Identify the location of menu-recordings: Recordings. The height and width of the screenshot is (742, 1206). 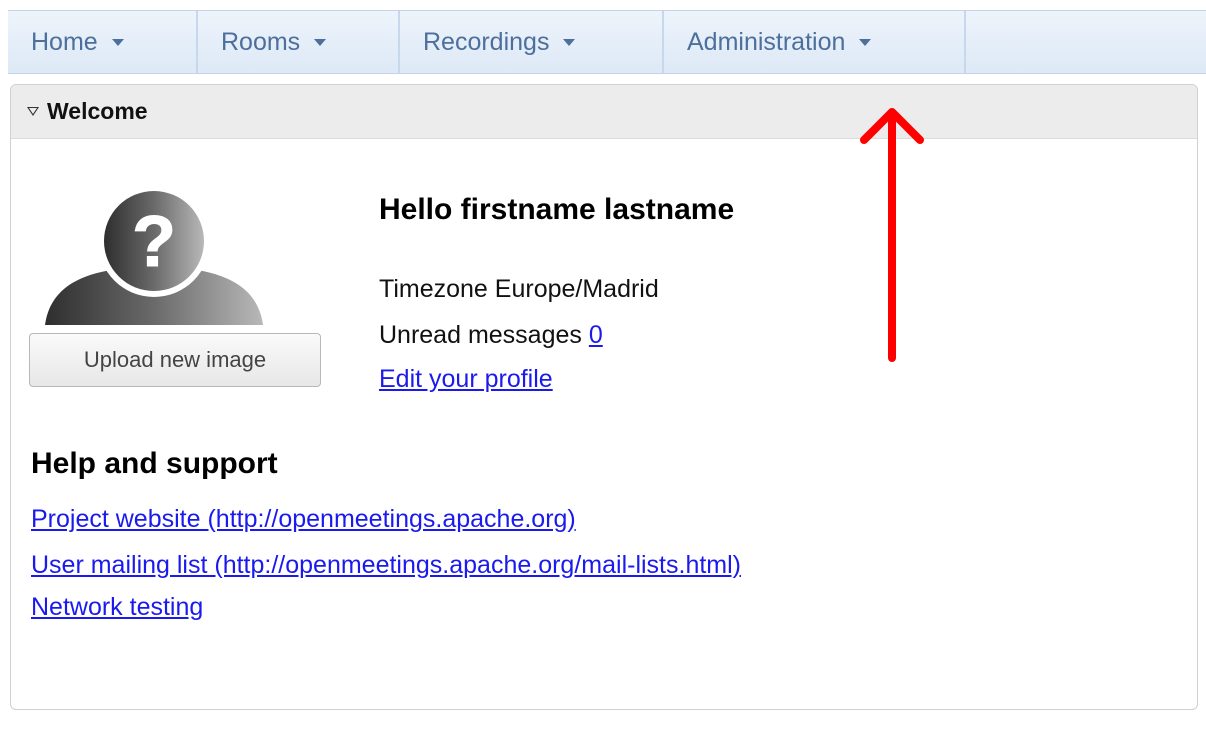
(532, 42).